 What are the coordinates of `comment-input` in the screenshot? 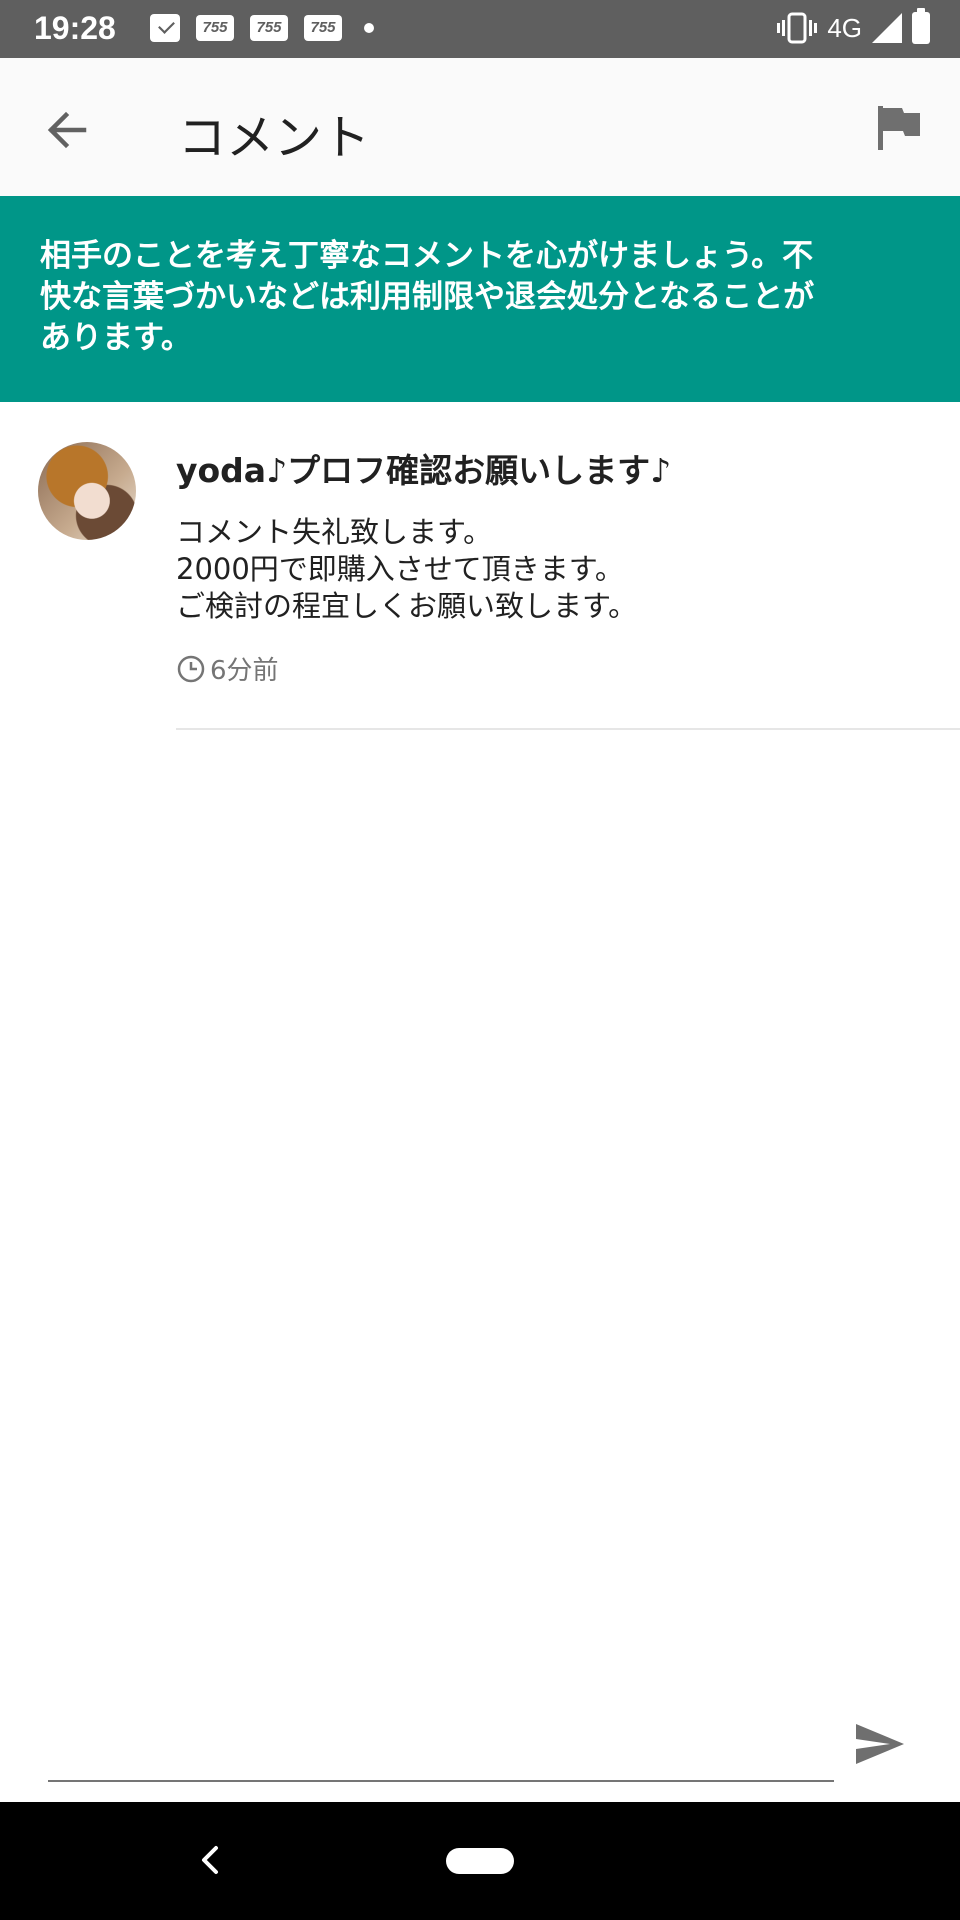 It's located at (441, 1756).